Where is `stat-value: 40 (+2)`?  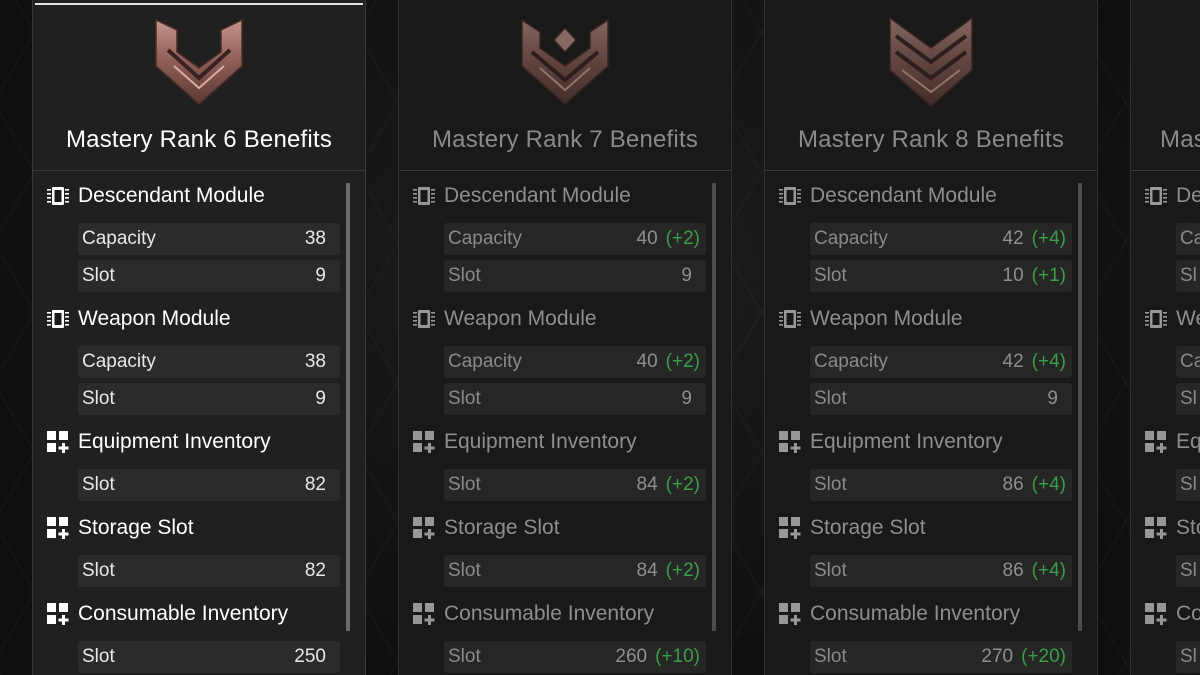 stat-value: 40 (+2) is located at coordinates (668, 239).